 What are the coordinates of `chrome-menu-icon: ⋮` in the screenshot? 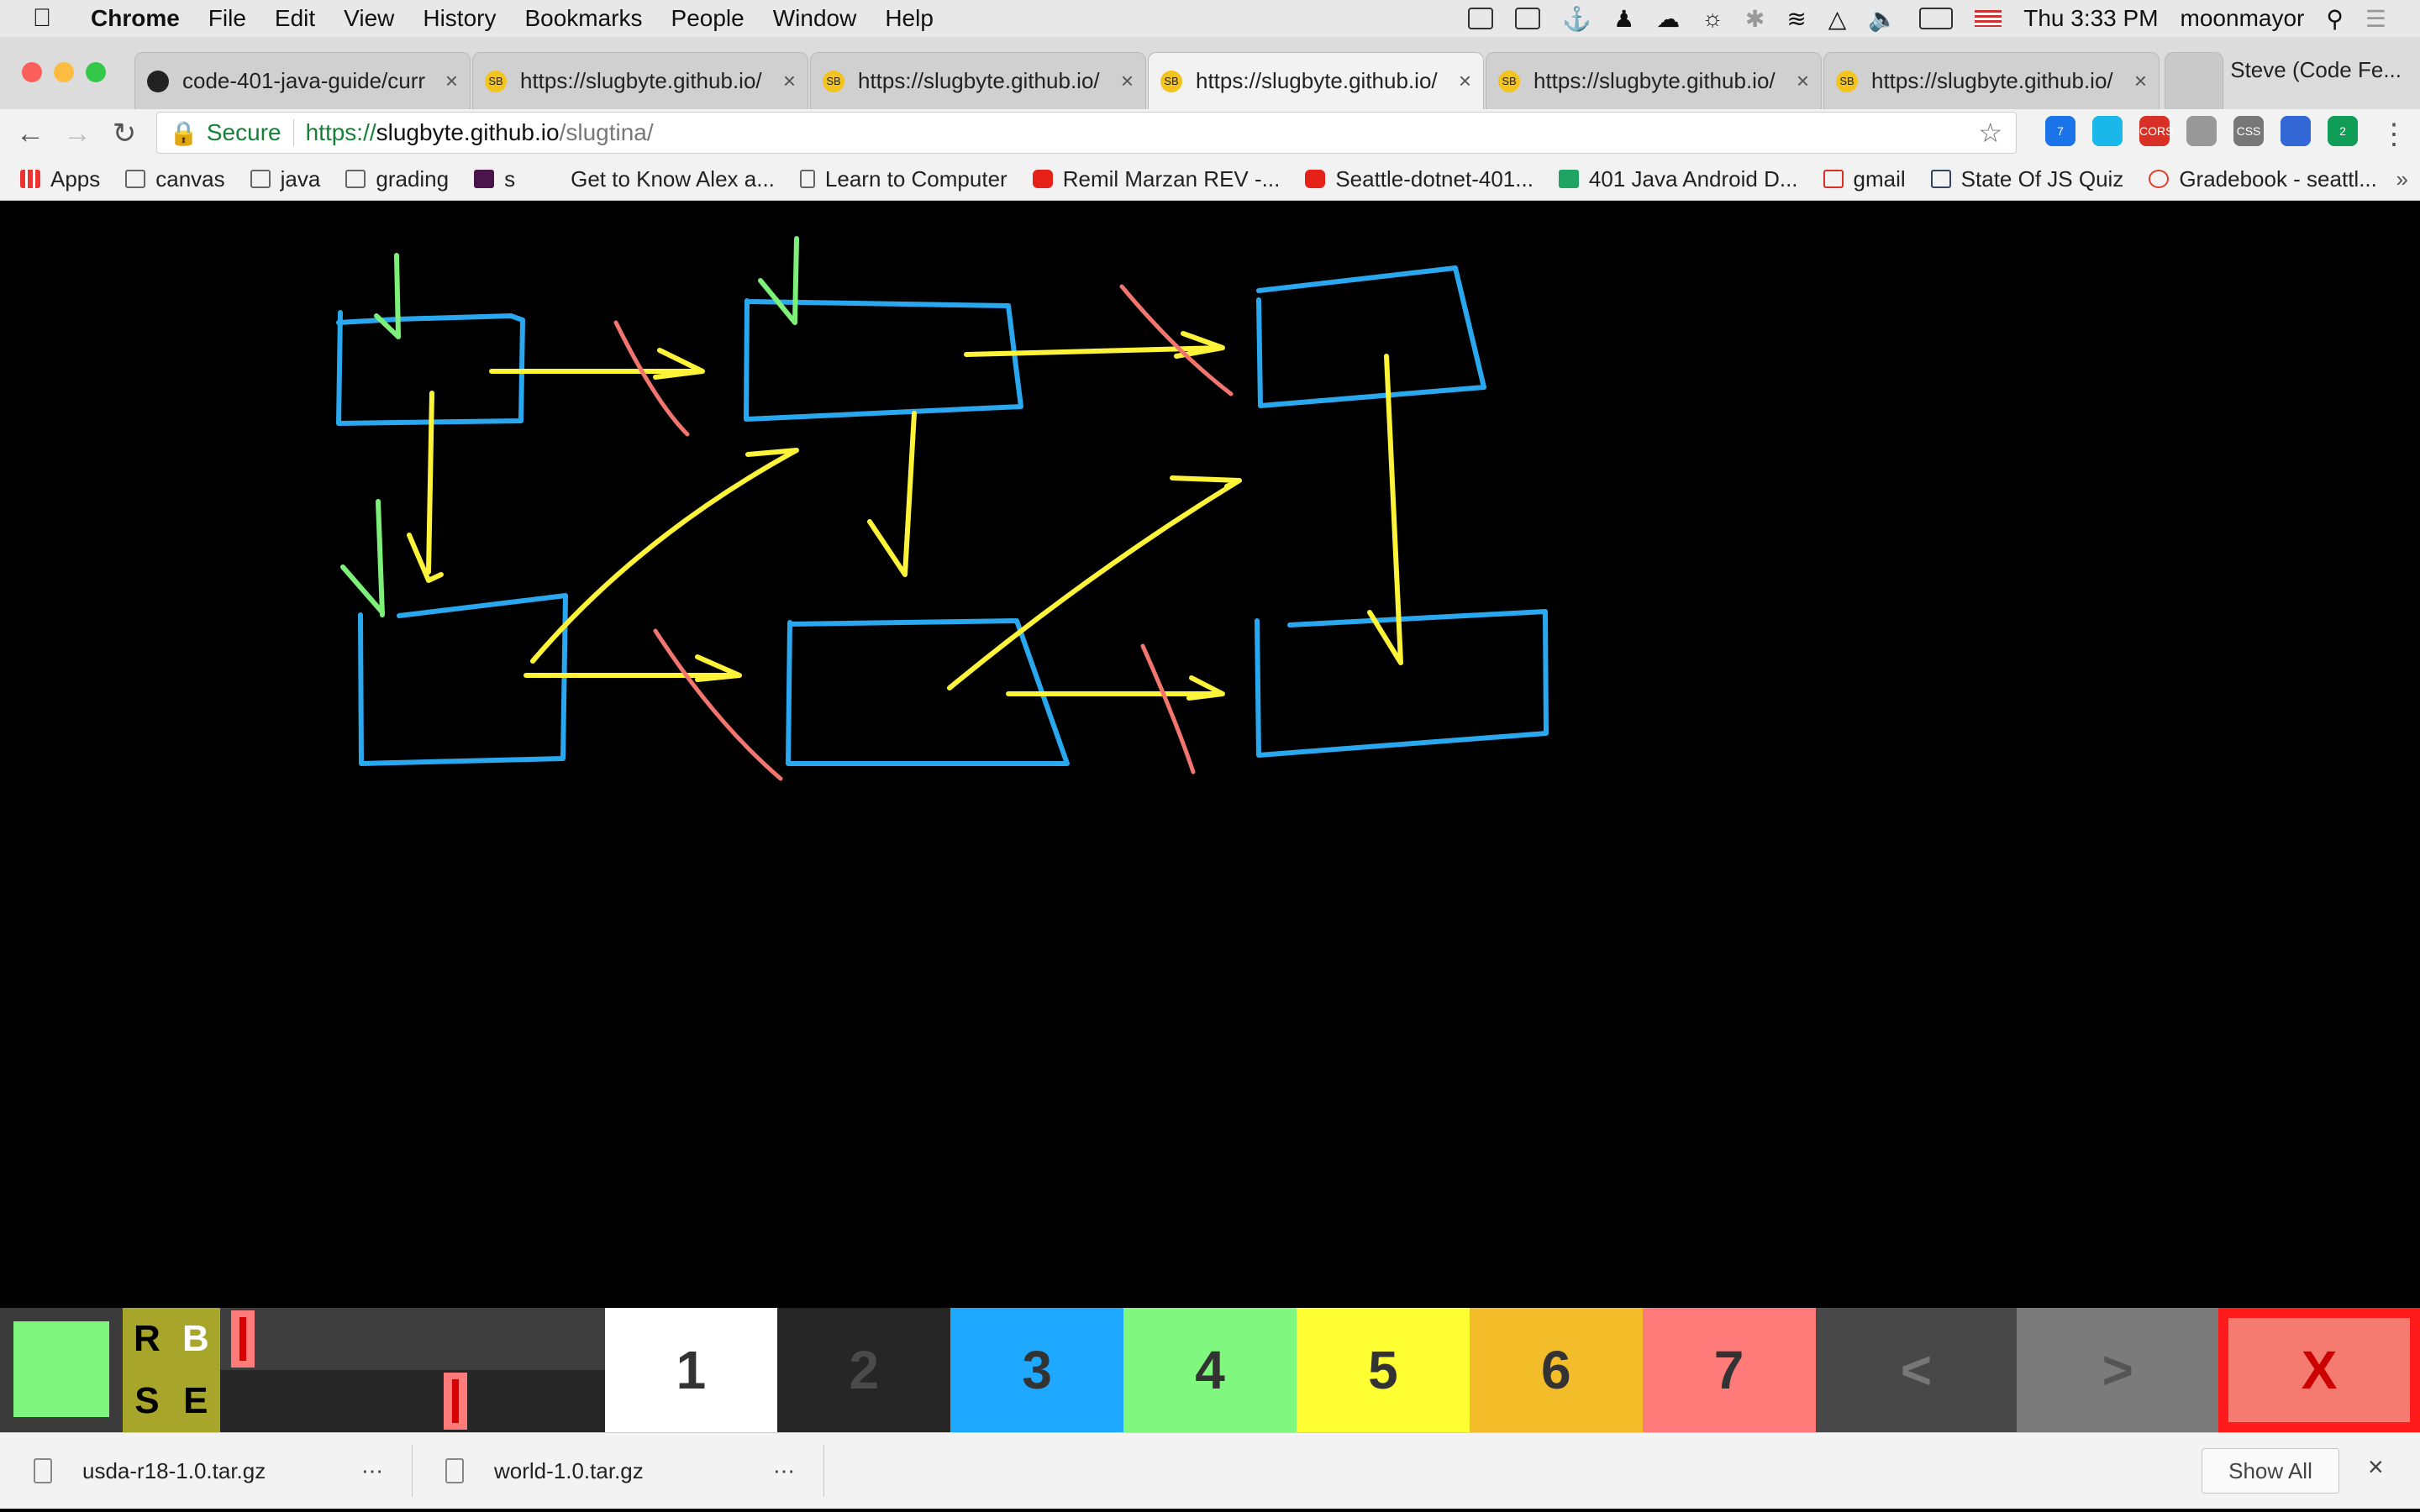 It's located at (2394, 134).